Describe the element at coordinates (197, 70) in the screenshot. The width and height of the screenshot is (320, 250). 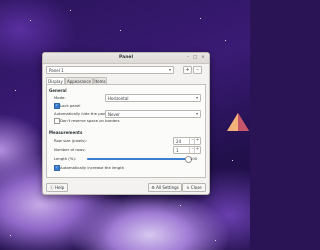
I see `remove-panel-button: –` at that location.